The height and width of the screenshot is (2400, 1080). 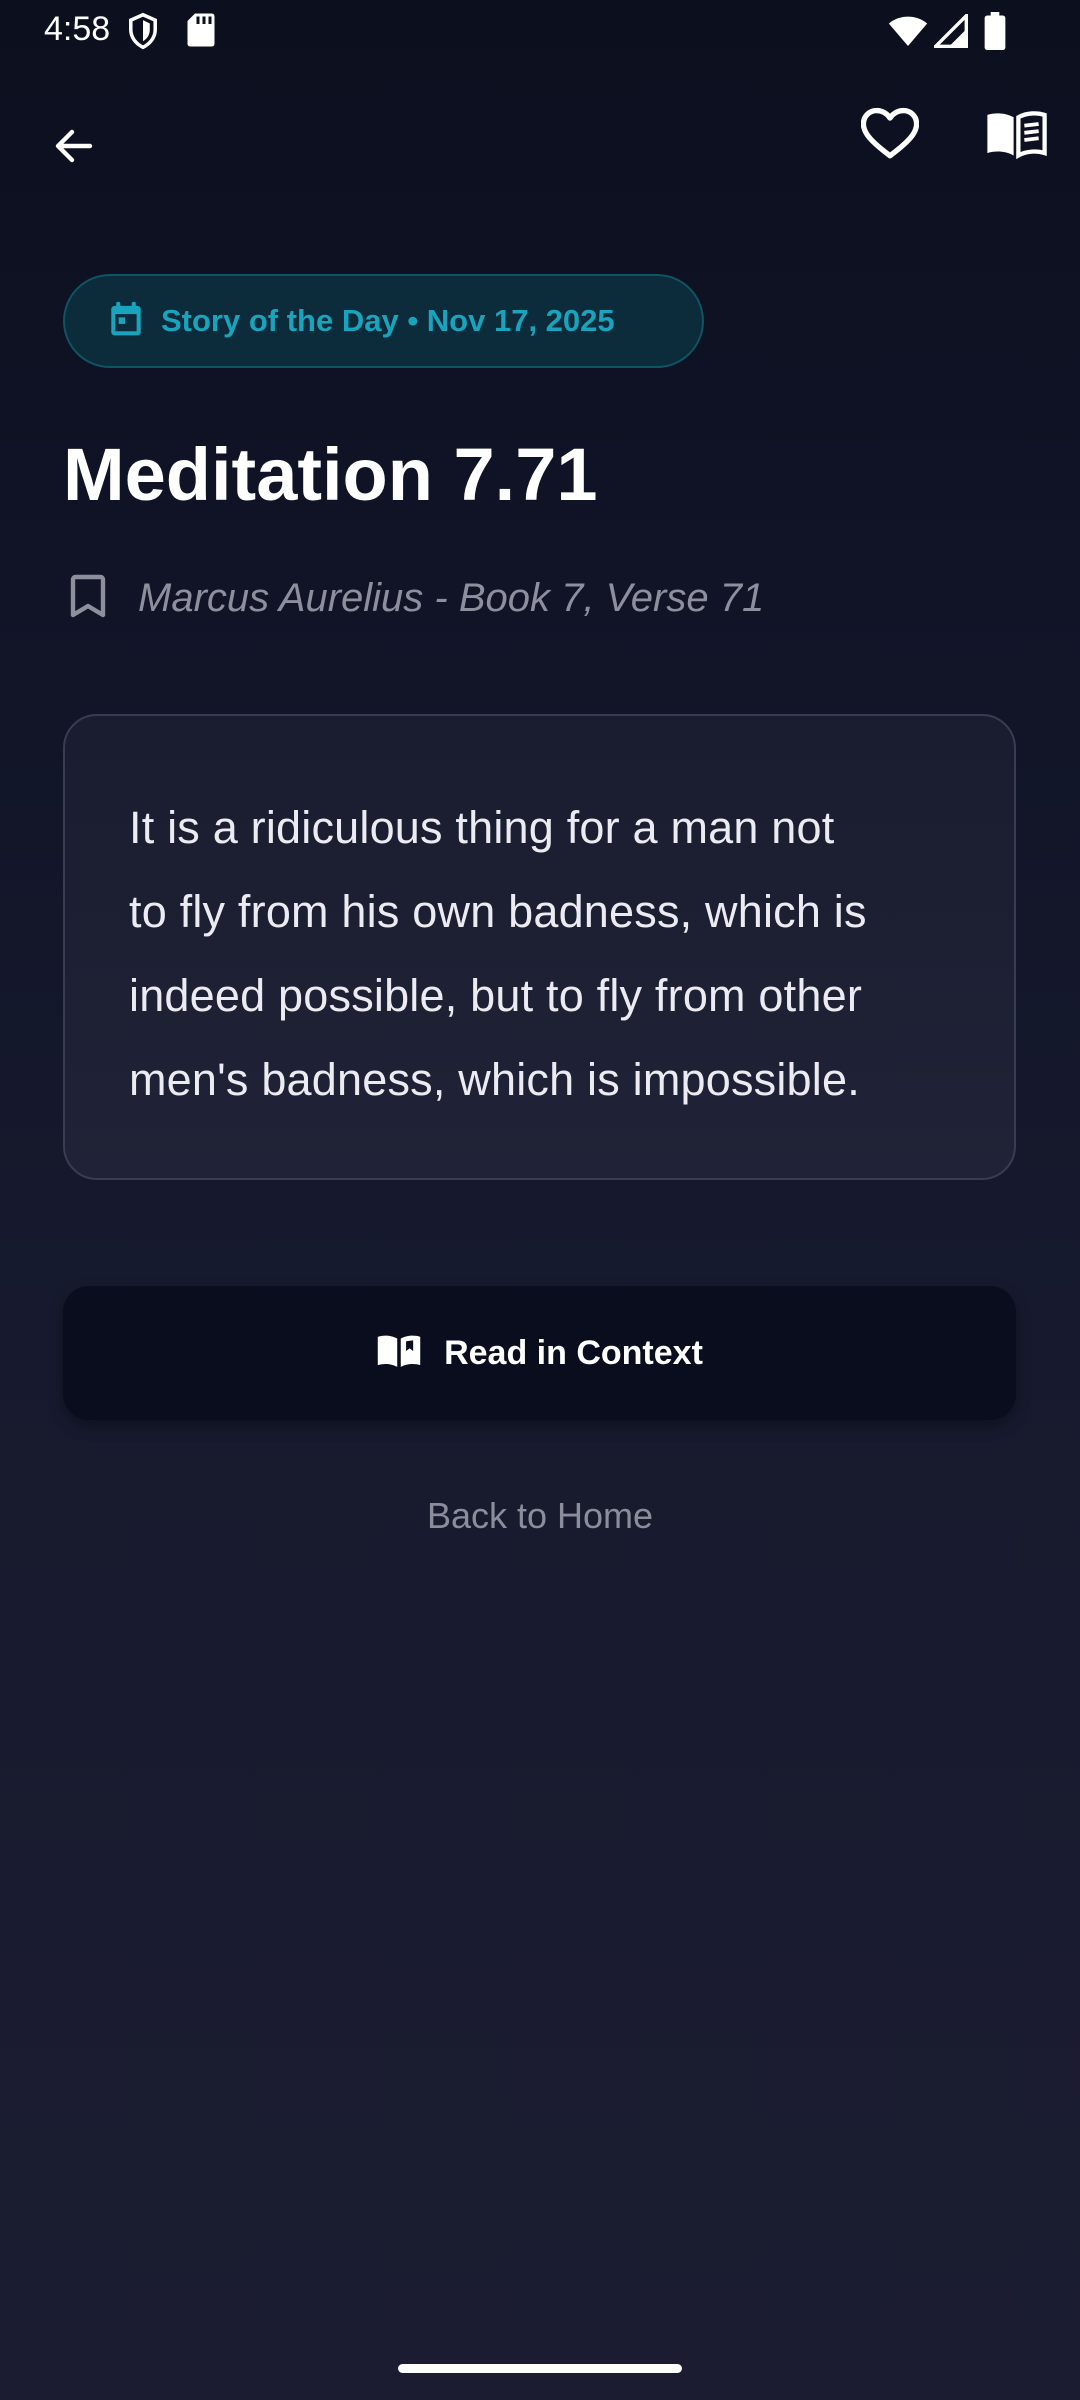 What do you see at coordinates (88, 598) in the screenshot?
I see `bookmark-outline-icon` at bounding box center [88, 598].